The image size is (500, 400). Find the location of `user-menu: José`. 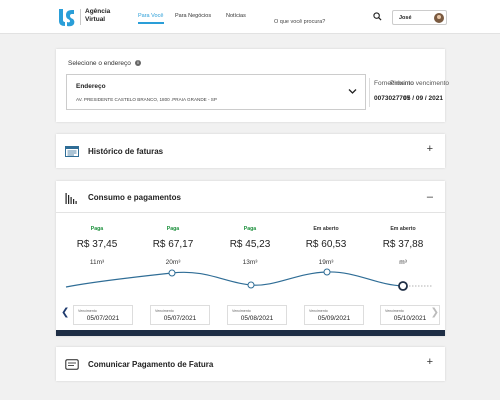

user-menu: José is located at coordinates (419, 17).